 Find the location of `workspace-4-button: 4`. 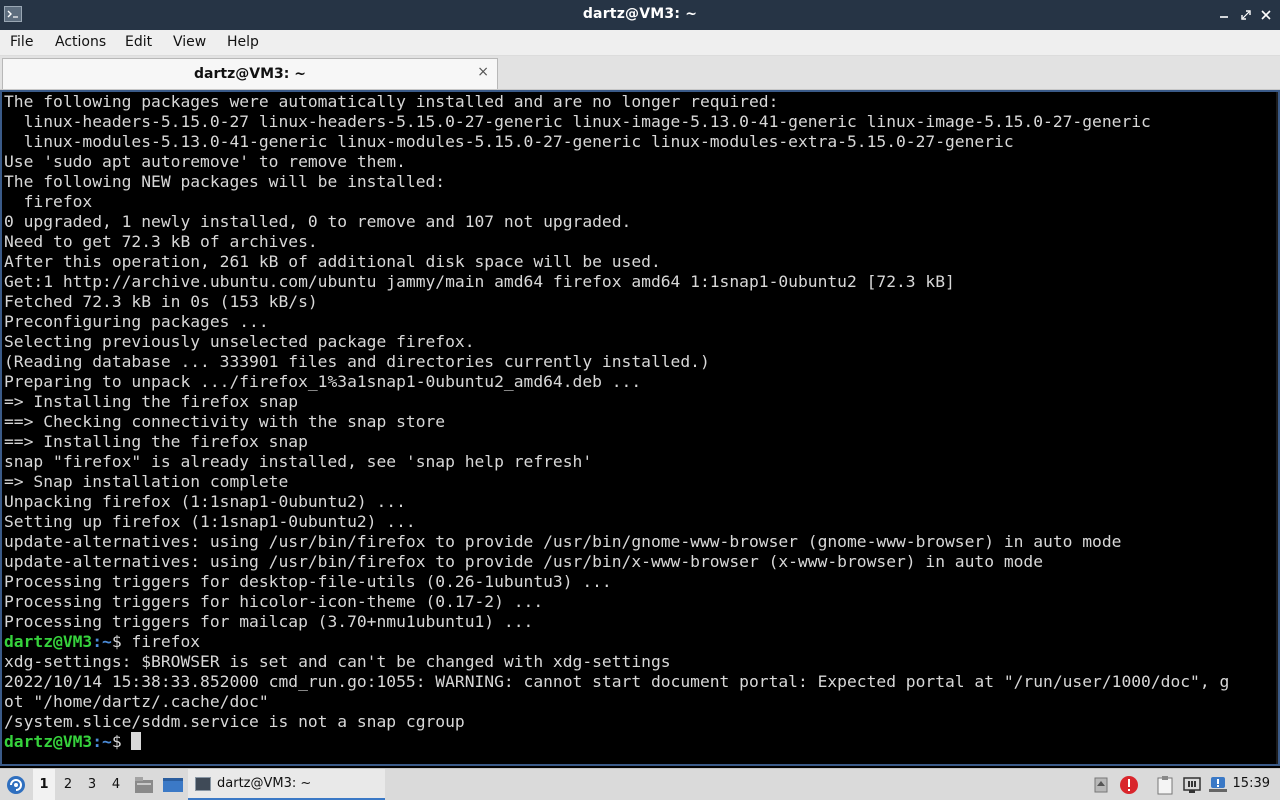

workspace-4-button: 4 is located at coordinates (116, 784).